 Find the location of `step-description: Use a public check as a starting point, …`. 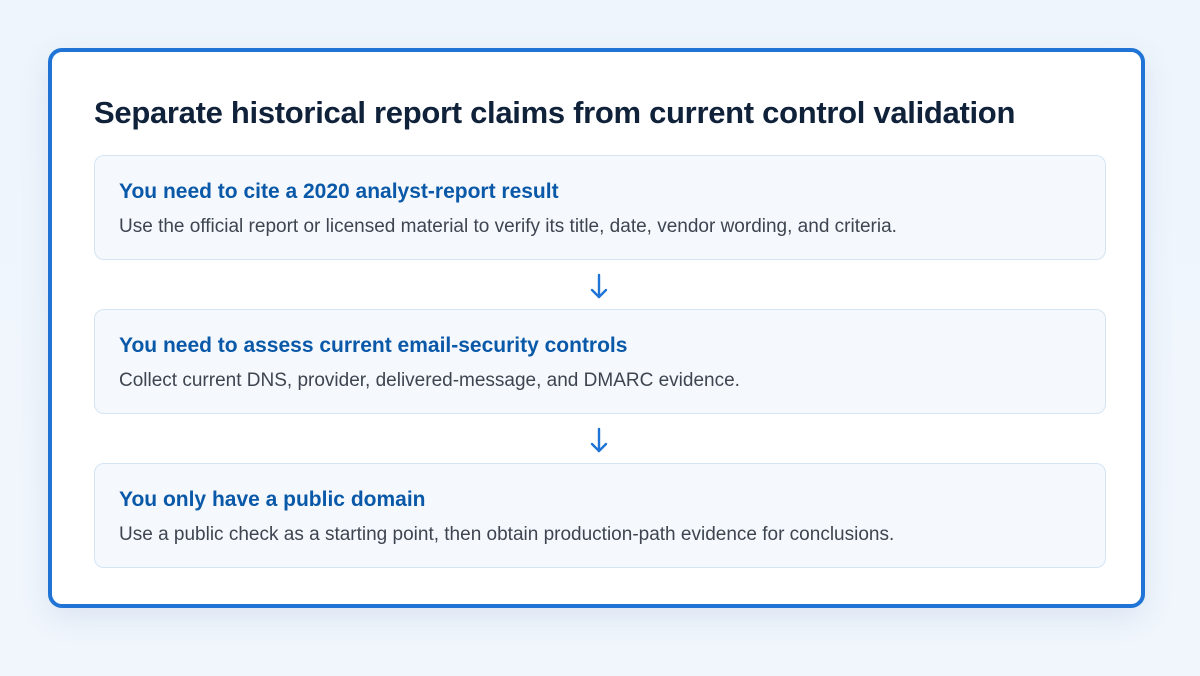

step-description: Use a public check as a starting point, … is located at coordinates (507, 534).